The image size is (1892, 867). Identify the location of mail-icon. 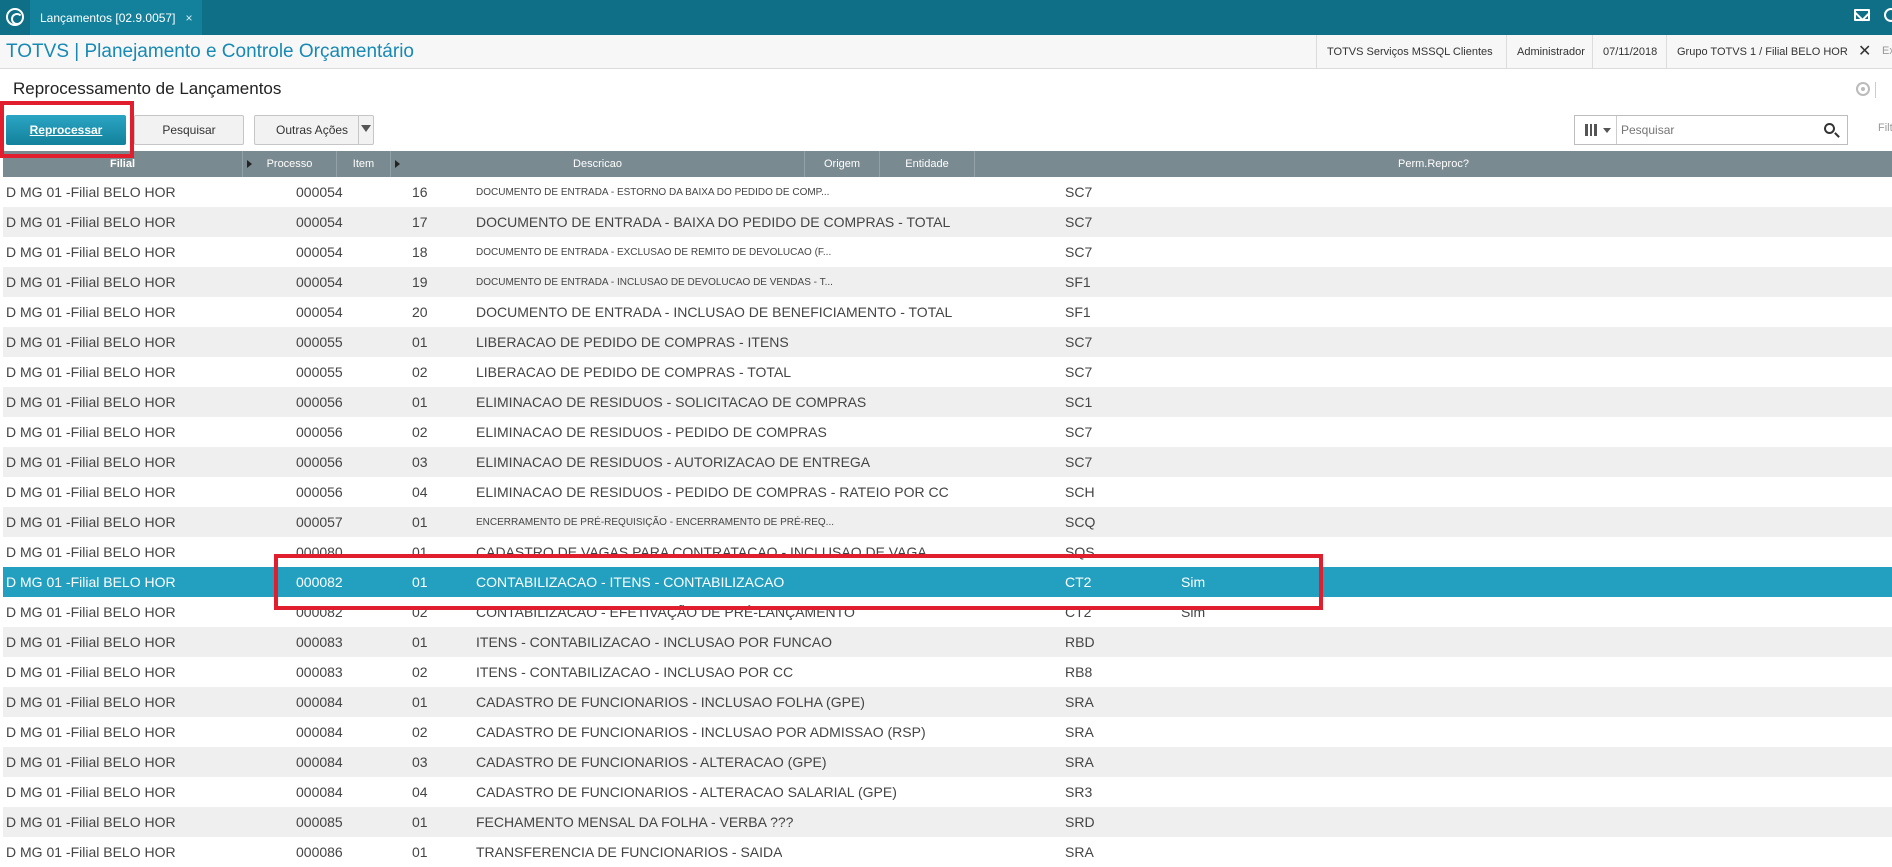
(1862, 15).